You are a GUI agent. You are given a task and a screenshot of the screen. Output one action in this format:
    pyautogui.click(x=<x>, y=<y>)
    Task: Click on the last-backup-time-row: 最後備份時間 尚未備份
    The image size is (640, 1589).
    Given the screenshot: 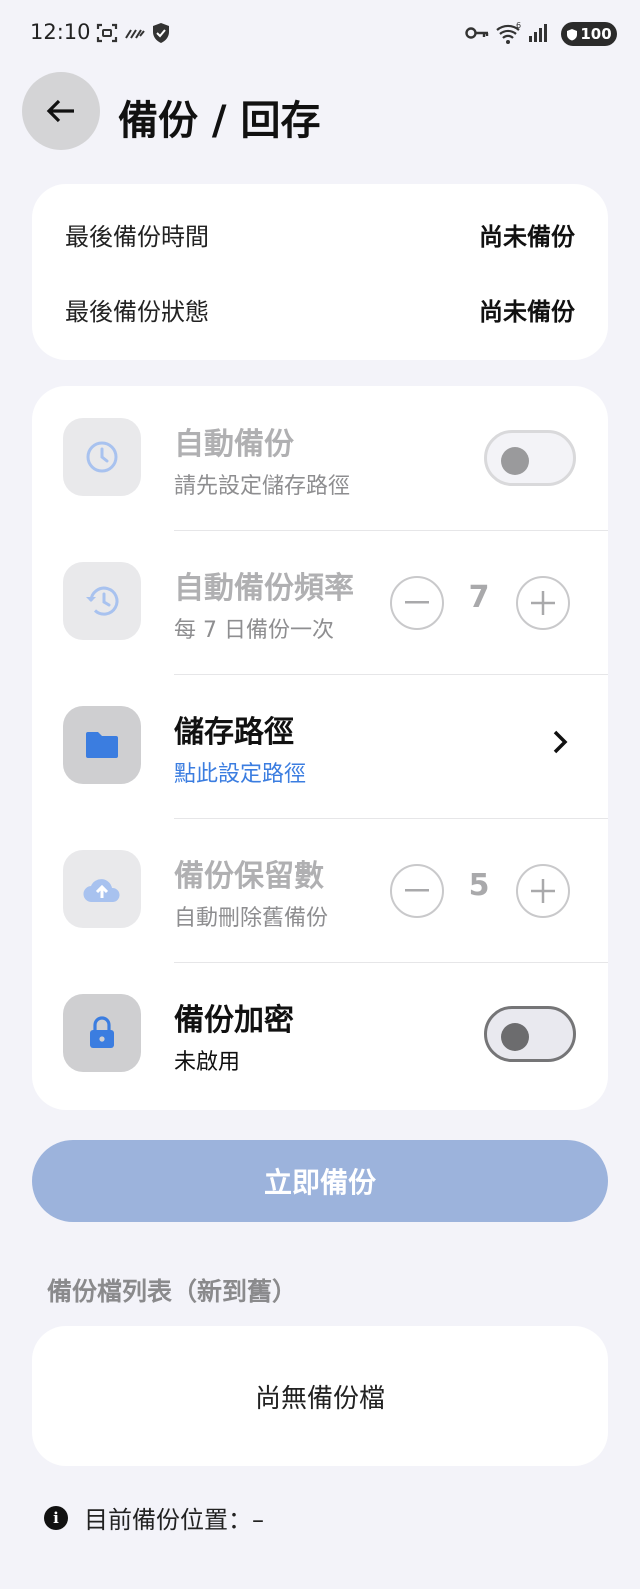 What is the action you would take?
    pyautogui.click(x=320, y=234)
    